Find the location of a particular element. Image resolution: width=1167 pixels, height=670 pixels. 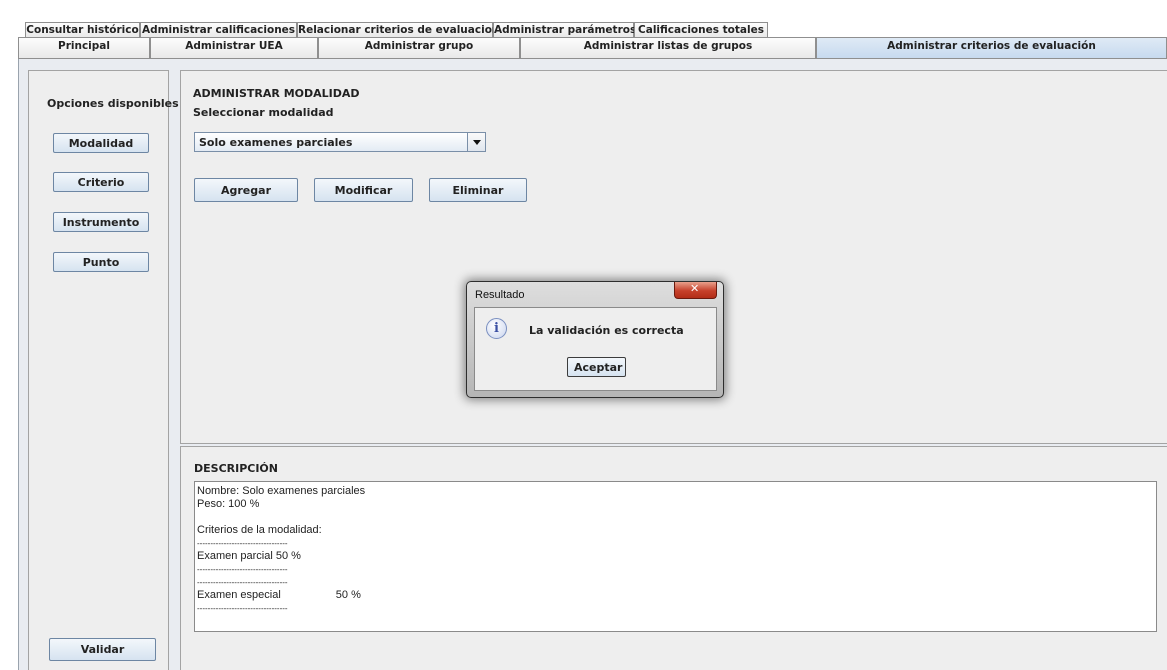

tab-principal: Principal is located at coordinates (84, 47).